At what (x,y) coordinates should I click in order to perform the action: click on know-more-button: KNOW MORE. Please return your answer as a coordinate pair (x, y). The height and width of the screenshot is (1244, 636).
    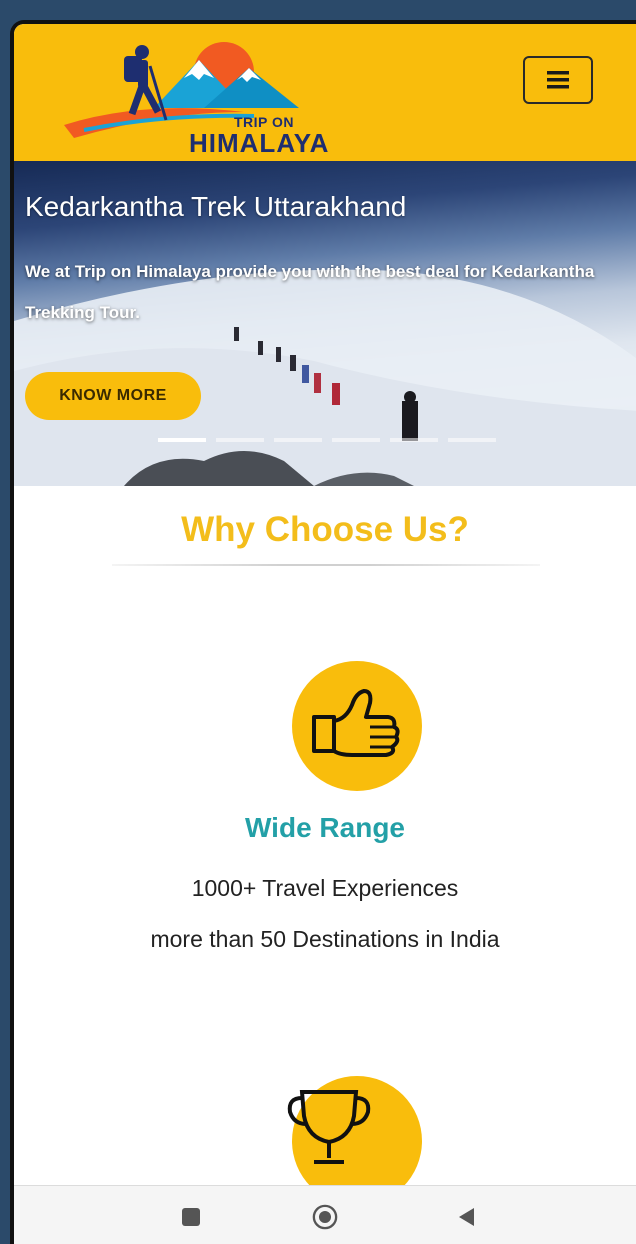
    Looking at the image, I should click on (113, 396).